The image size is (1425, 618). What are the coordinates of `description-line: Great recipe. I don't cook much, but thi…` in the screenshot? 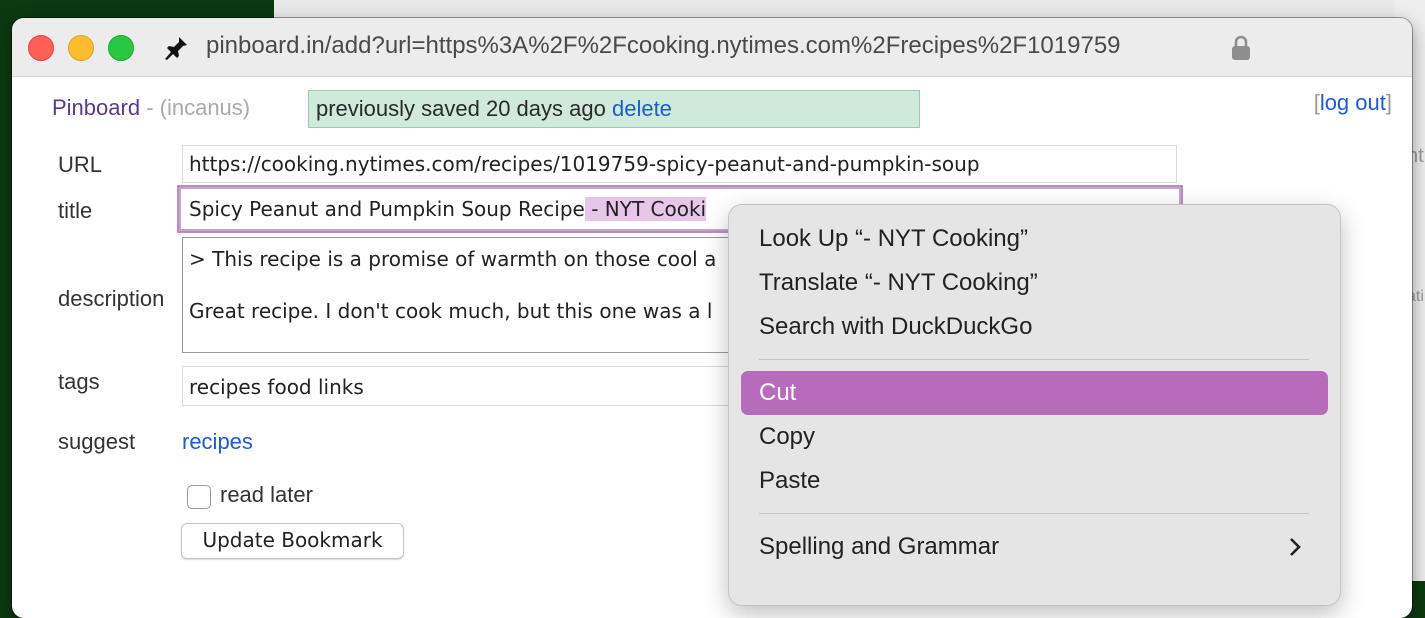 It's located at (451, 311).